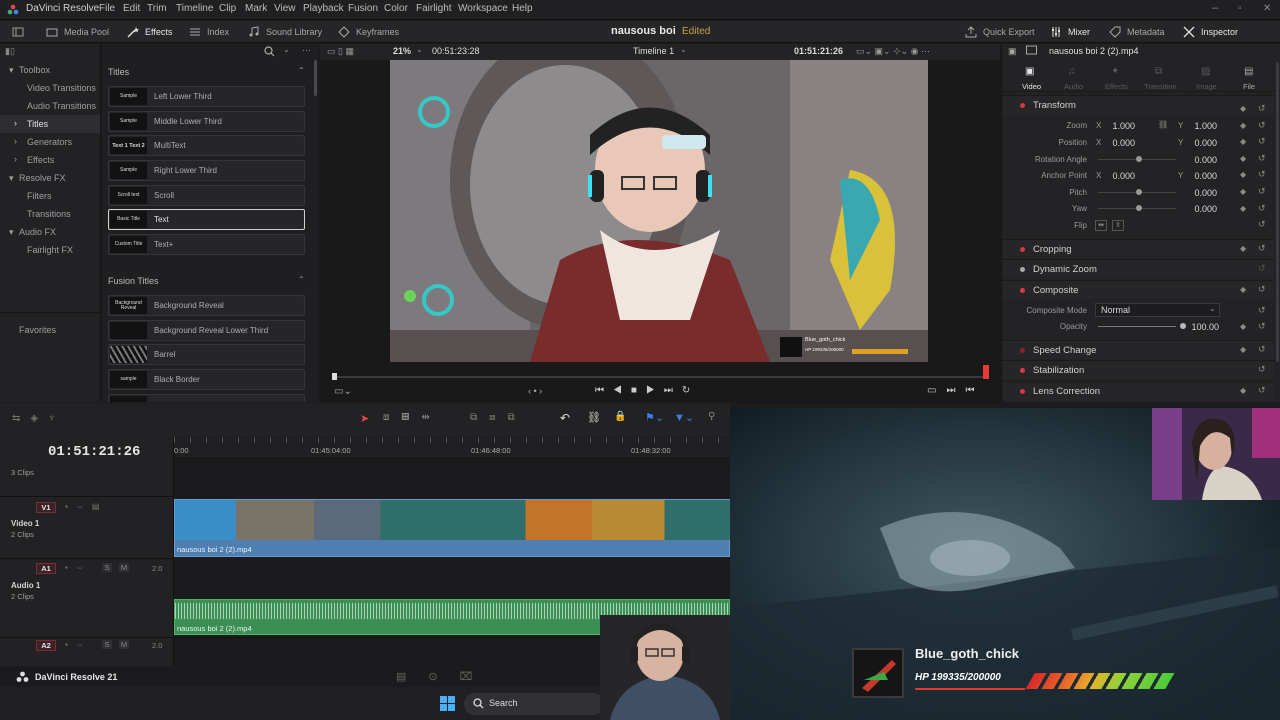 This screenshot has height=720, width=1280. What do you see at coordinates (1215, 8) in the screenshot?
I see `minimize-icon: –` at bounding box center [1215, 8].